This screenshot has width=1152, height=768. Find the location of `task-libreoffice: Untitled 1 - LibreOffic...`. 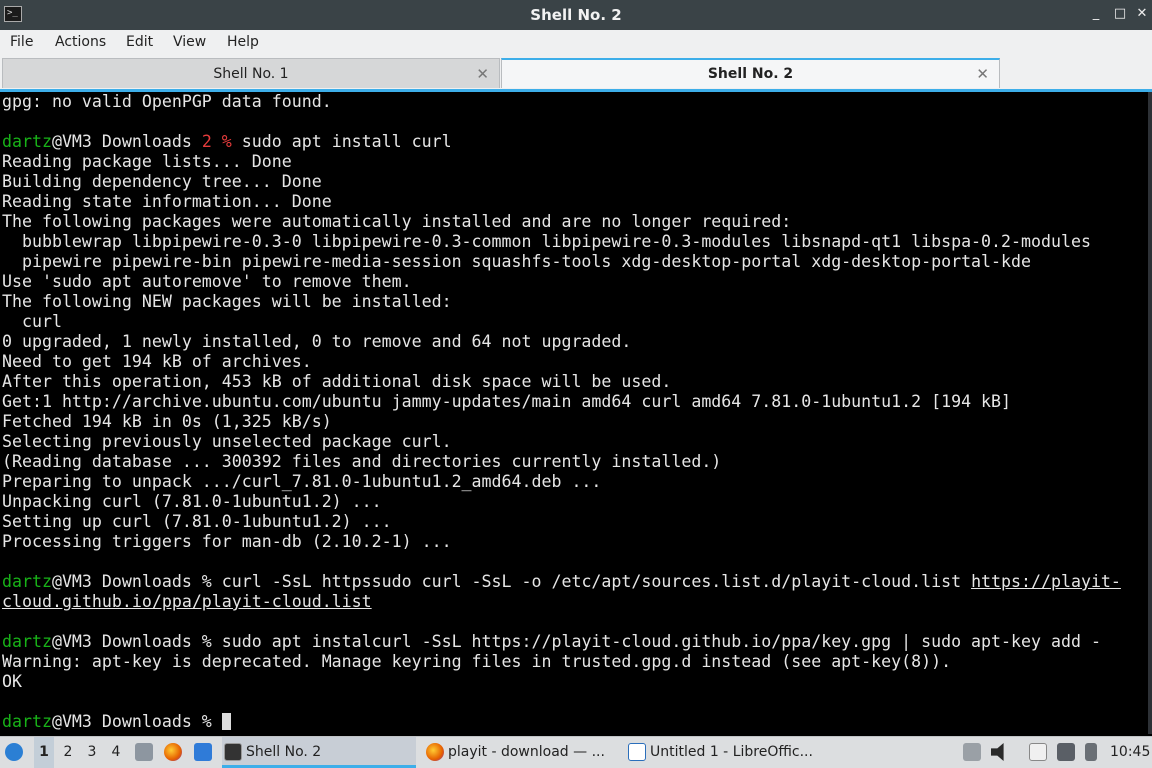

task-libreoffice: Untitled 1 - LibreOffic... is located at coordinates (726, 752).